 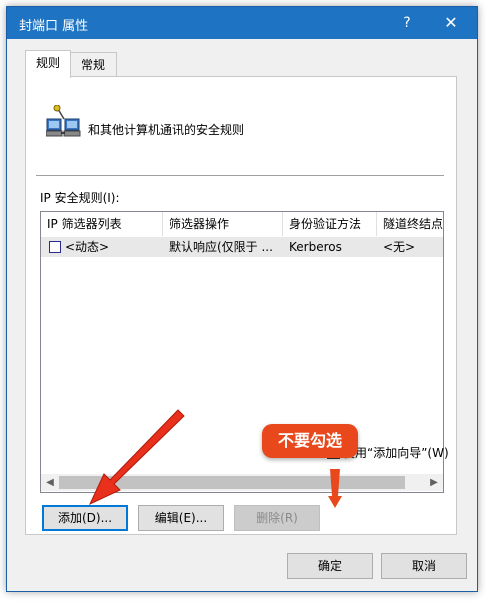 I want to click on red-arrow-icon, so click(x=136, y=457).